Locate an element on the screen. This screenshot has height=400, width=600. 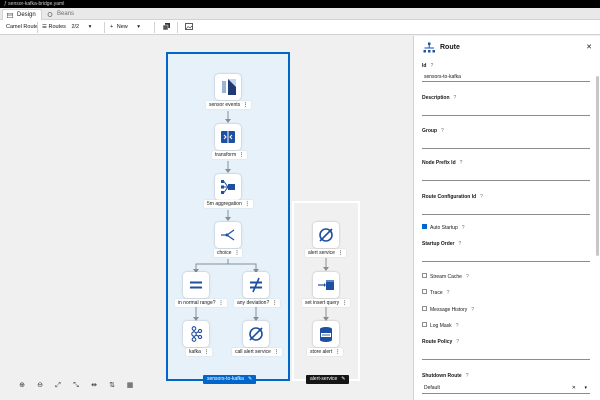
node-label: kafka ⋮ is located at coordinates (199, 352).